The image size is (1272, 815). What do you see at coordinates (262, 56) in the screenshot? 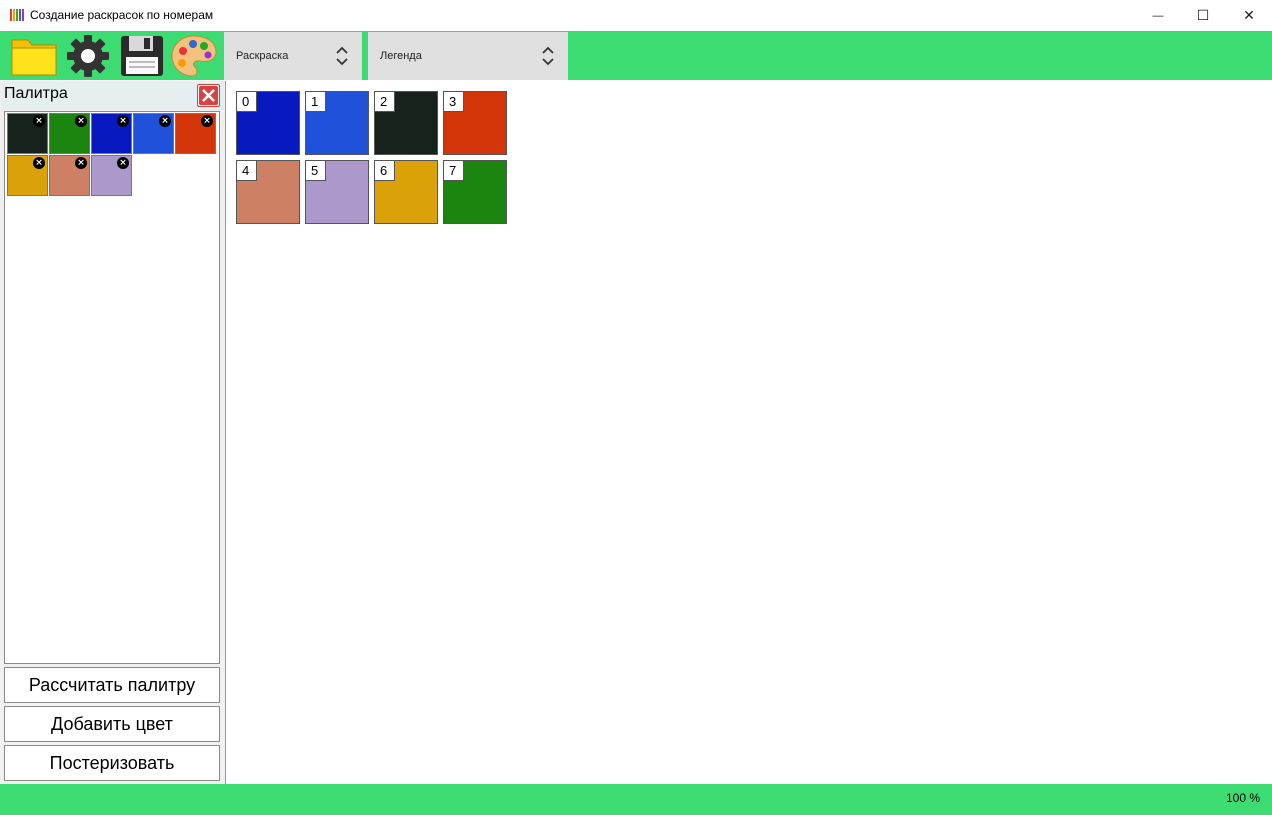
I see `mode-dropdown-value: Раскраска` at bounding box center [262, 56].